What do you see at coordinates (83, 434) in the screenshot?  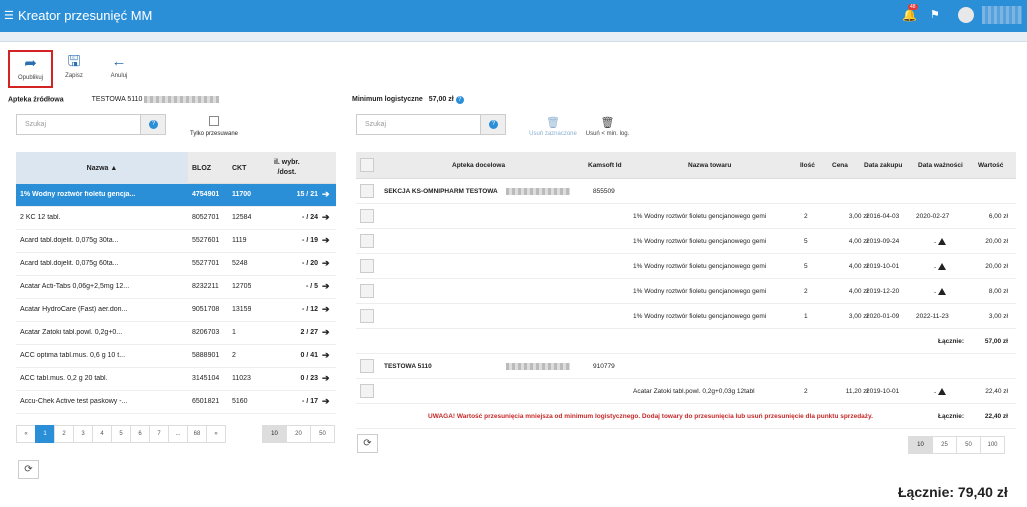 I see `page-button: 3` at bounding box center [83, 434].